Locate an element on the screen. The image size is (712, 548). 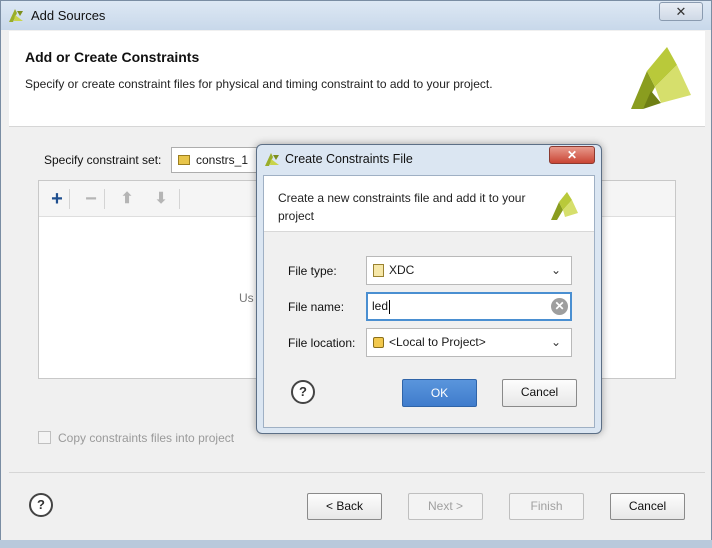
dialog-title: Create Constraints File is located at coordinates (349, 159).